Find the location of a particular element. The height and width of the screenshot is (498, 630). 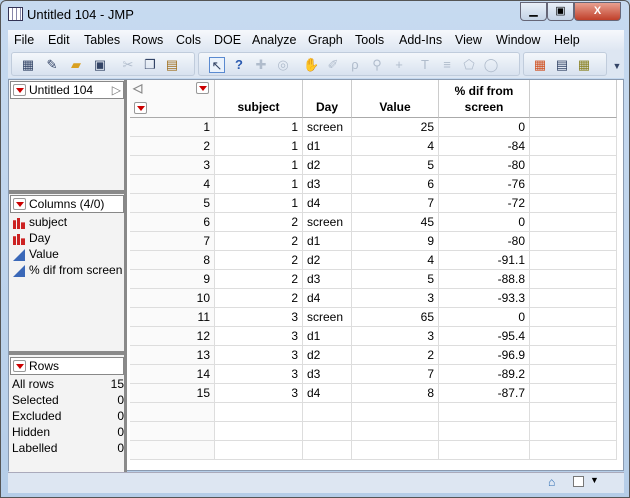

row-number: 2 is located at coordinates (172, 146).